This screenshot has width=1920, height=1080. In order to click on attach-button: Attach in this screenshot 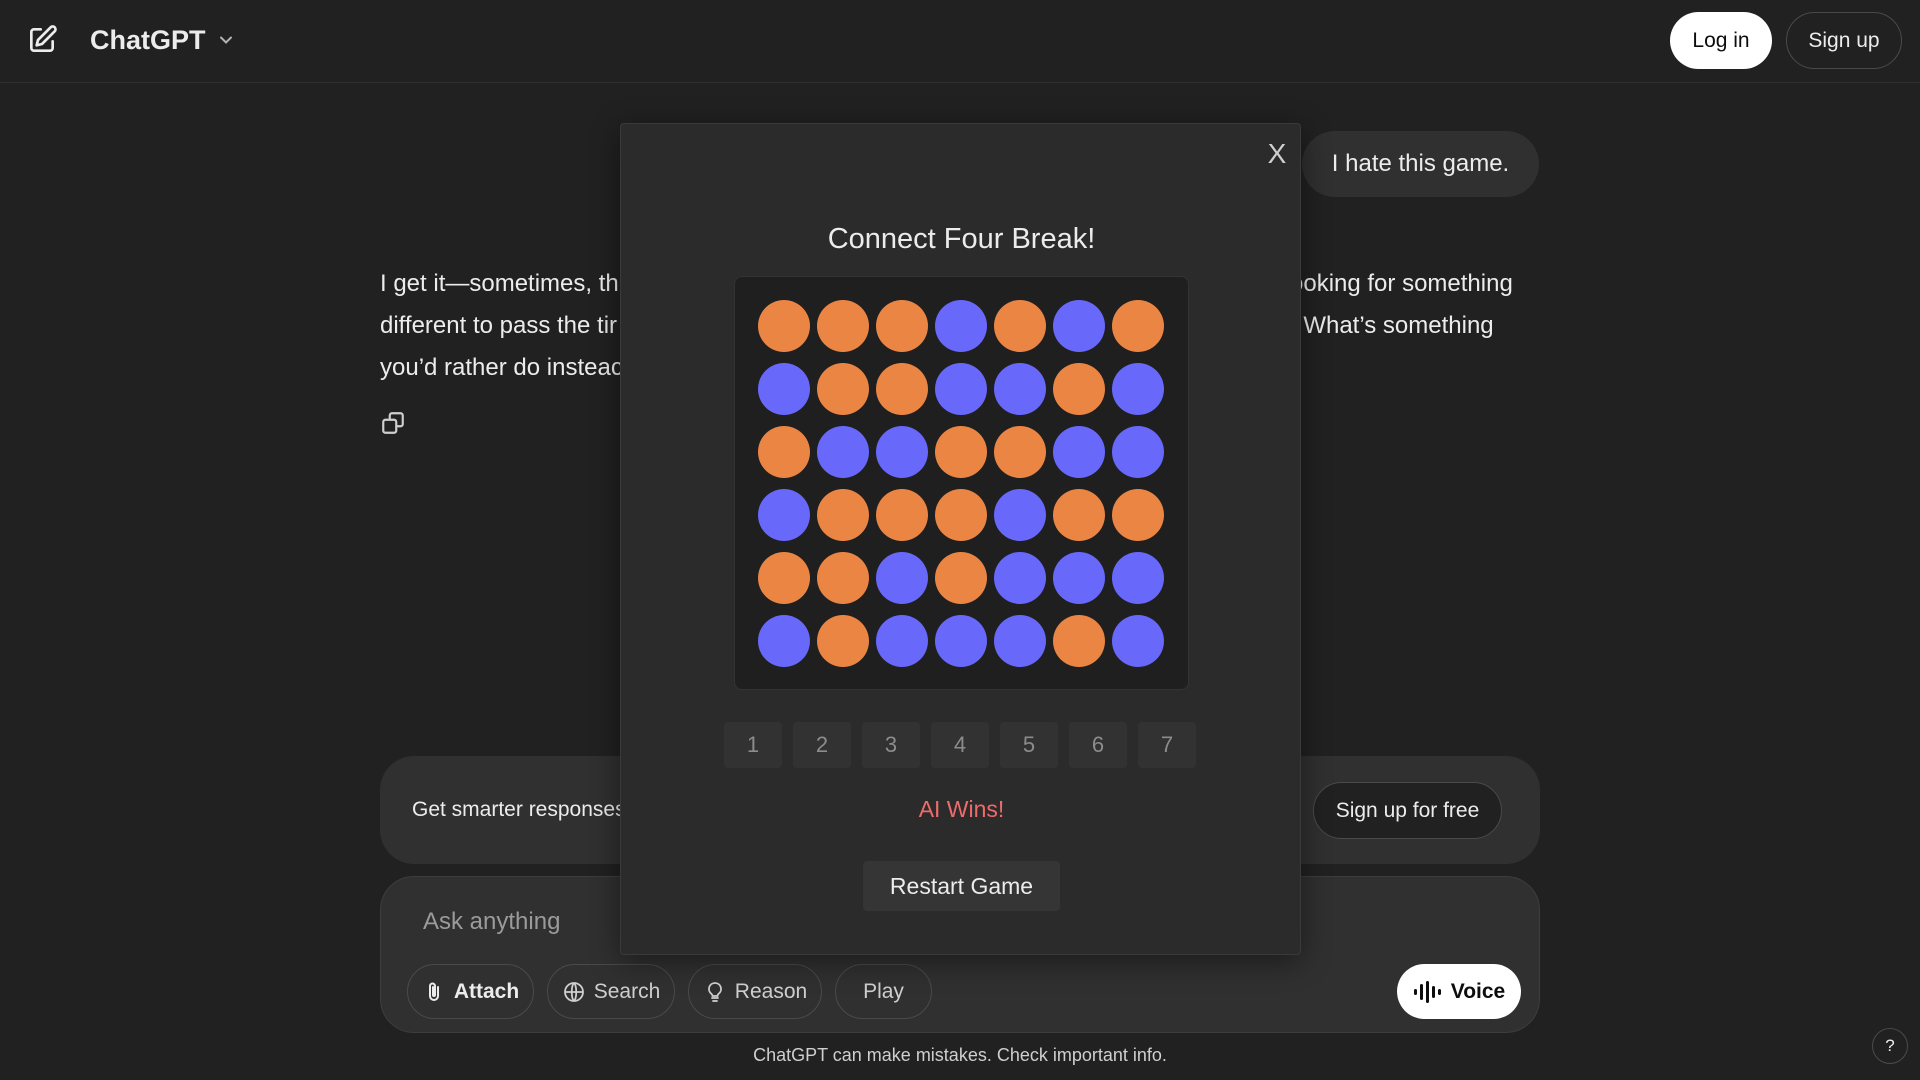, I will do `click(470, 991)`.